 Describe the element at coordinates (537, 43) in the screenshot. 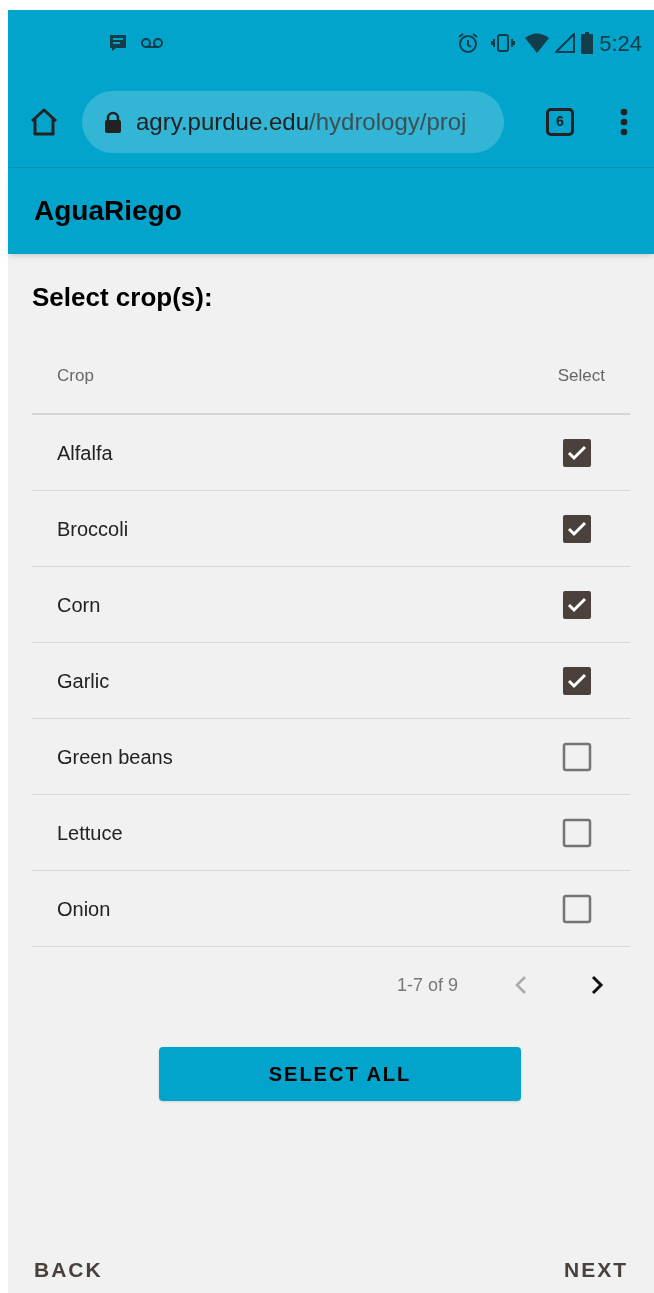

I see `wifi-icon` at that location.